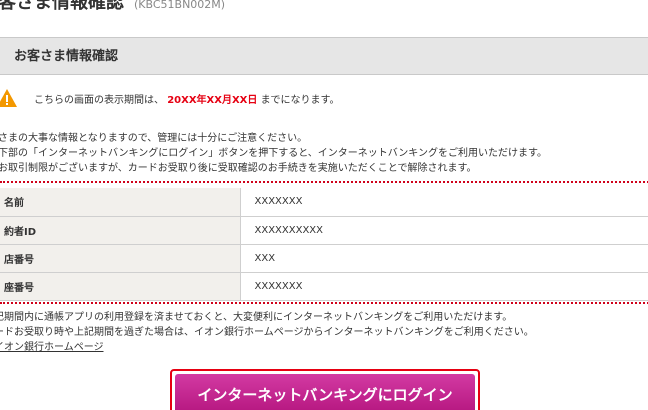 The width and height of the screenshot is (648, 410). What do you see at coordinates (99, 100) in the screenshot?
I see `notice-prefix: こちらの画面の表示期間は、` at bounding box center [99, 100].